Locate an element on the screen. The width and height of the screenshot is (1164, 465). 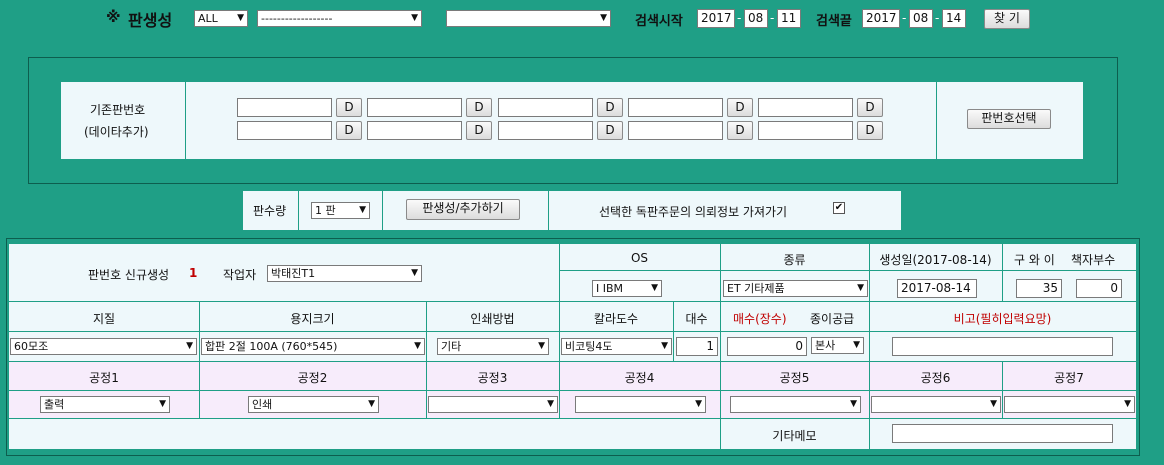
process-7-header: 공정7 is located at coordinates (1069, 378).